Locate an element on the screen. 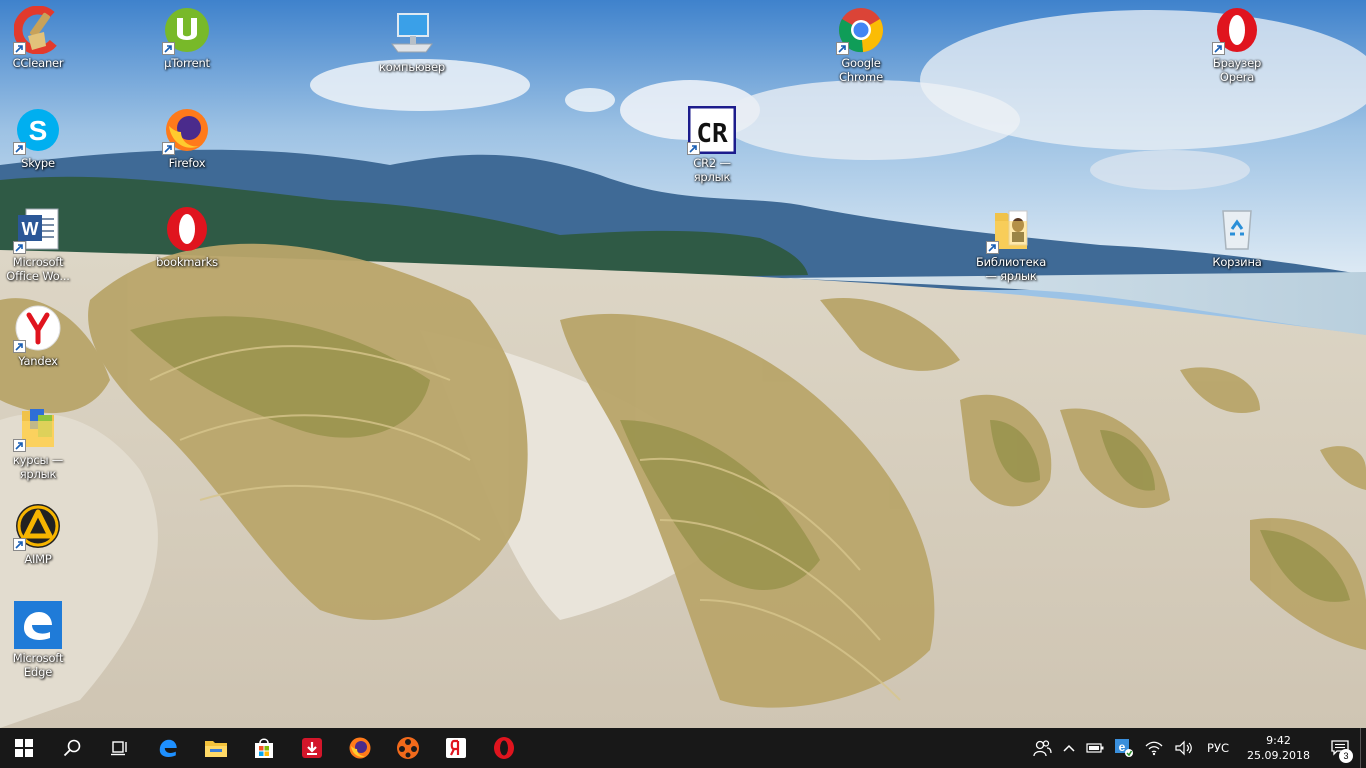  aimp-icon is located at coordinates (37, 526).